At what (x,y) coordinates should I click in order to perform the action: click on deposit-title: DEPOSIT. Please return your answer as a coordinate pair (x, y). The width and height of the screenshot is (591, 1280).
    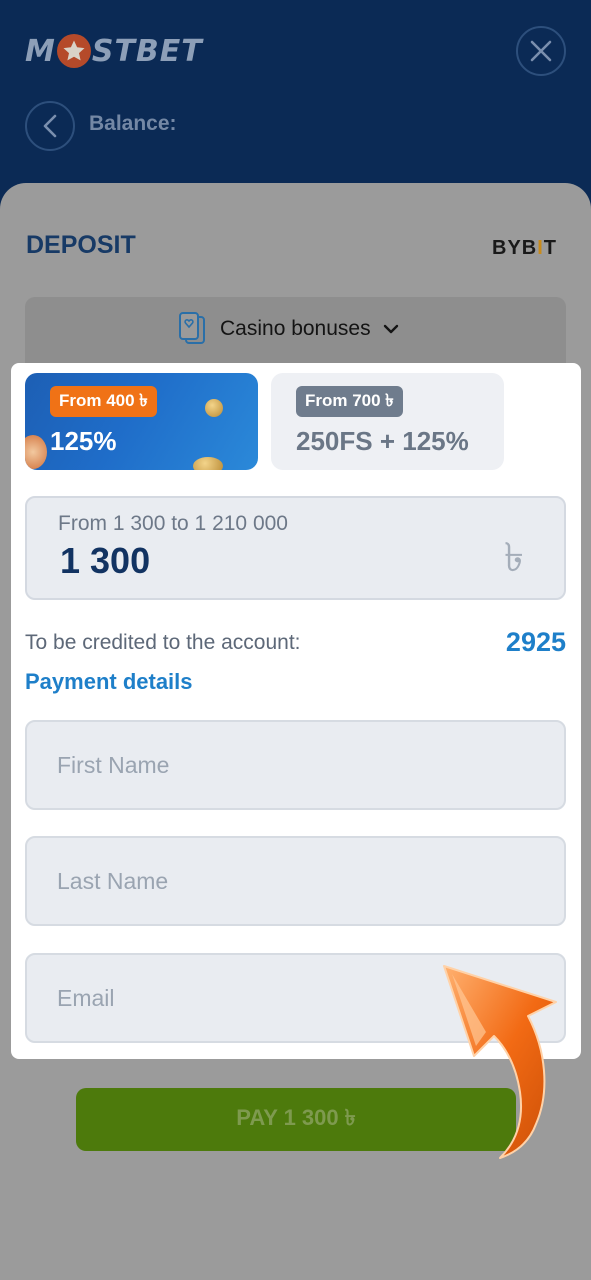
    Looking at the image, I should click on (81, 245).